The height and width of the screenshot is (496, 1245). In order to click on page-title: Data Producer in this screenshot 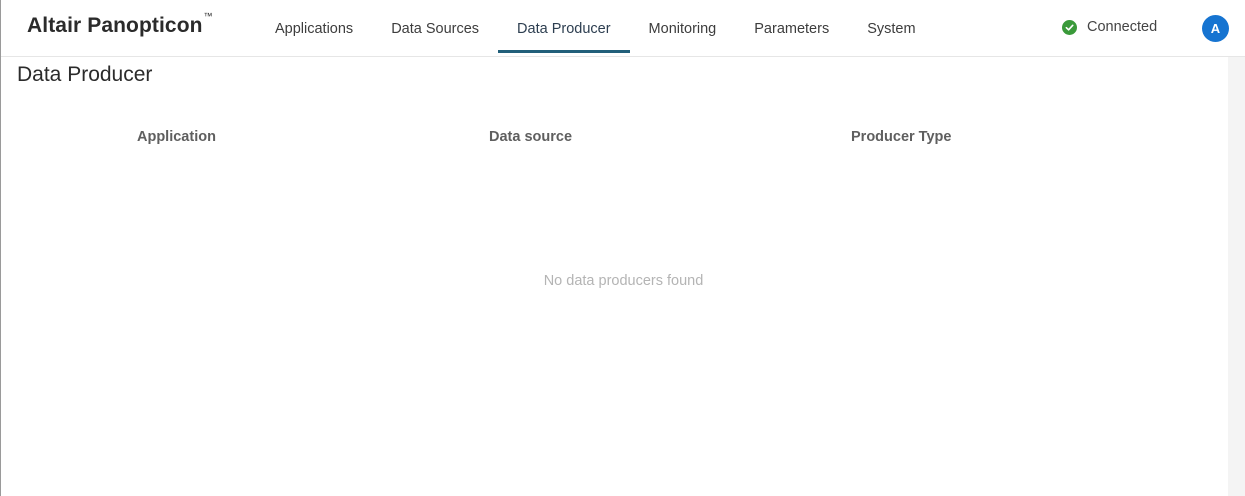, I will do `click(85, 74)`.